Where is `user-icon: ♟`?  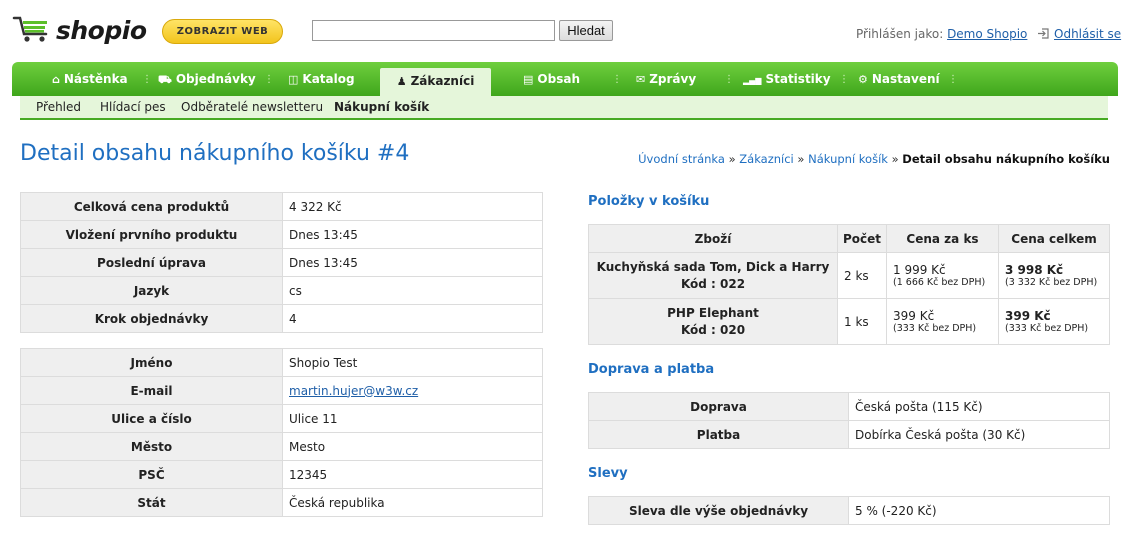
user-icon: ♟ is located at coordinates (401, 81).